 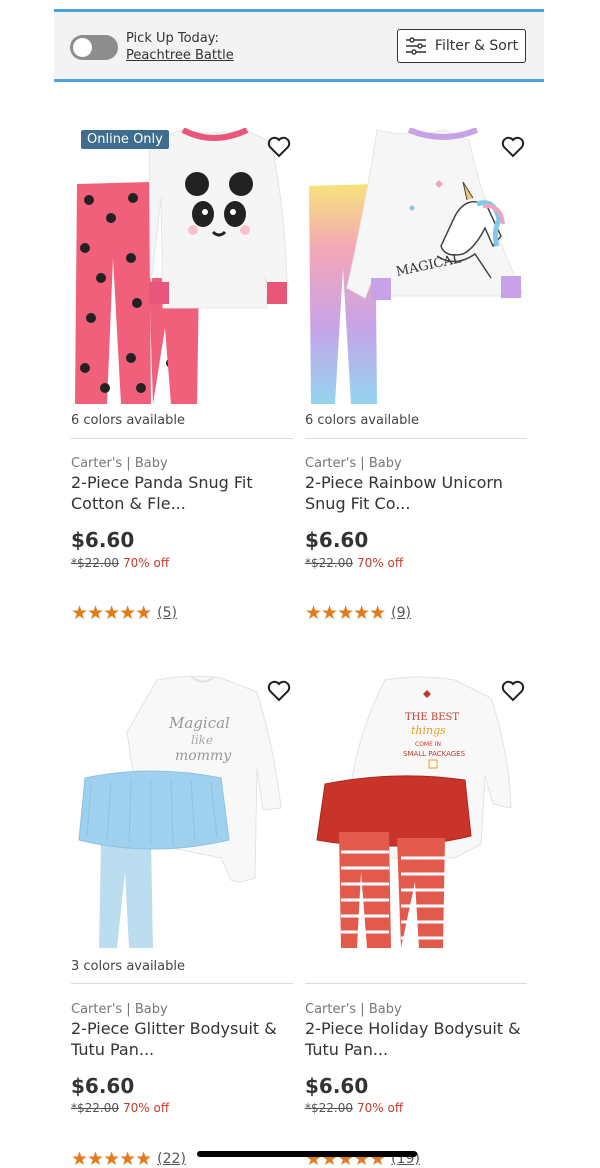 I want to click on pickup-store-link: Peachtree Battle, so click(x=180, y=55).